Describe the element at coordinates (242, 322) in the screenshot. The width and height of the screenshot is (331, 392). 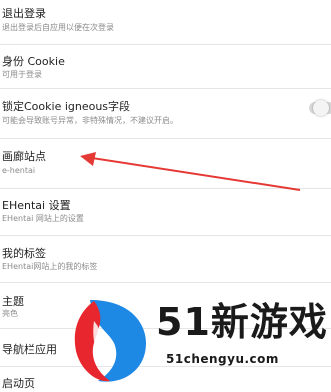
I see `watermark-brand: 51新游戏` at that location.